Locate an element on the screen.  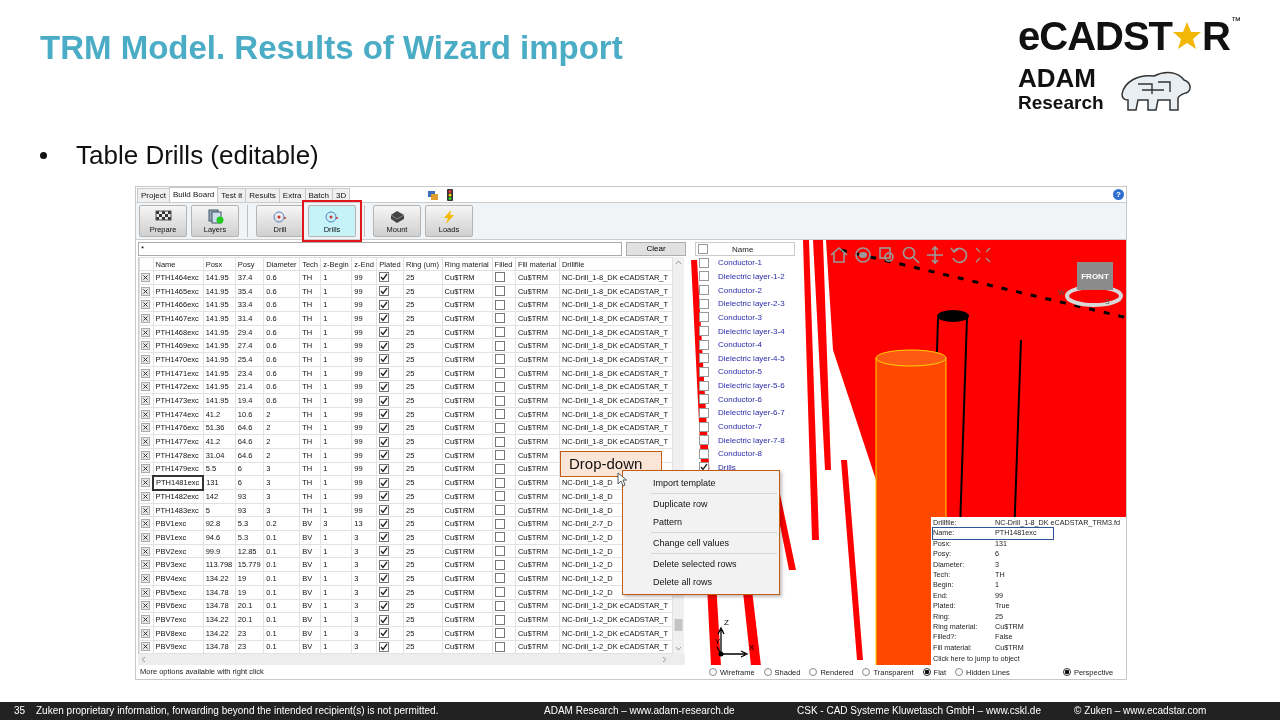
orbit-icon is located at coordinates (863, 255).